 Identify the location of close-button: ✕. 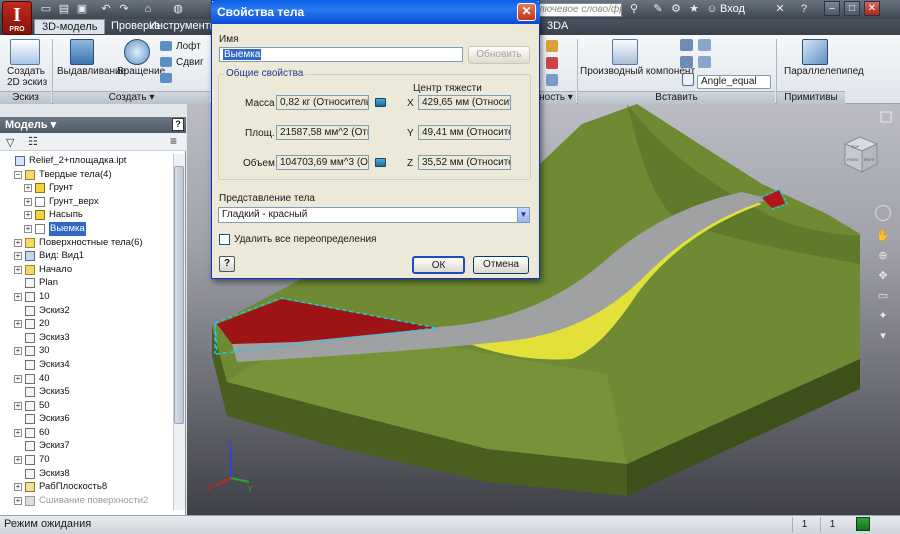
(872, 8).